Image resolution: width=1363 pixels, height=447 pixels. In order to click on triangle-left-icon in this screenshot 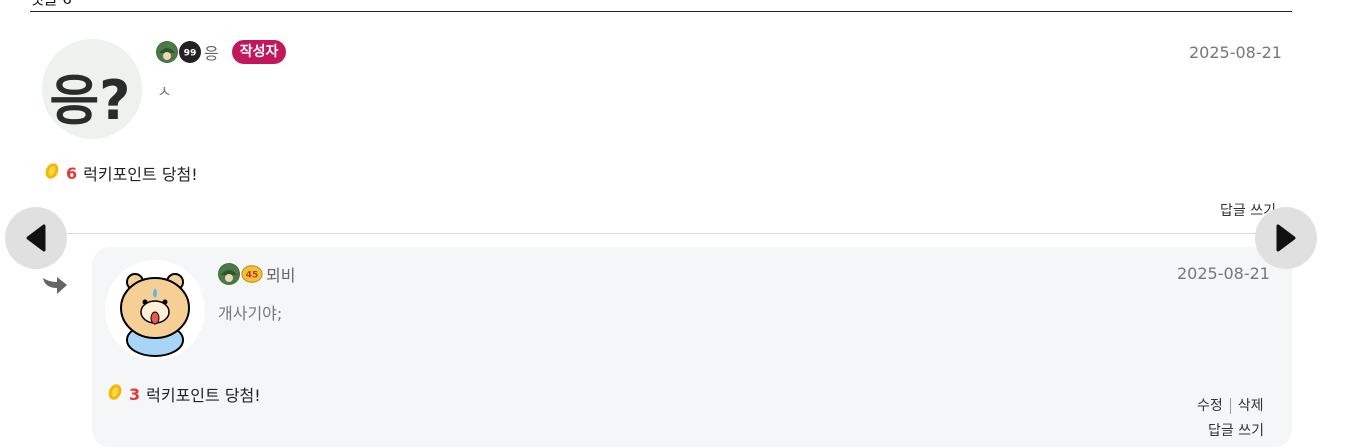, I will do `click(36, 238)`.